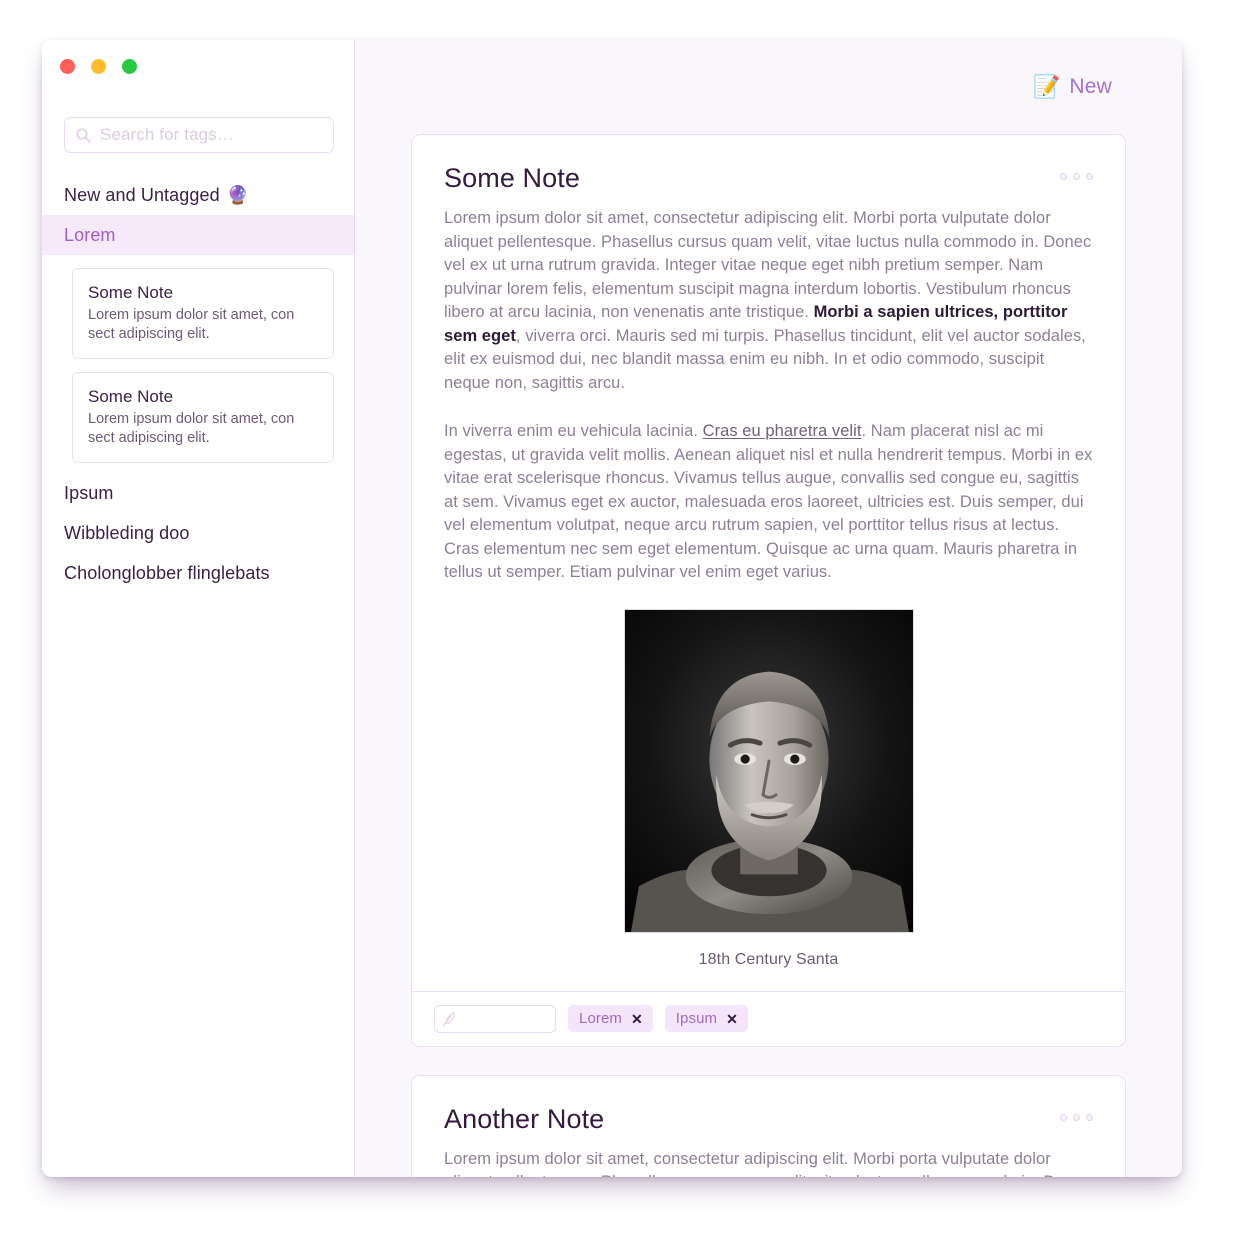 This screenshot has width=1254, height=1246. I want to click on note-tag-lorem: Lorem ✕, so click(610, 1018).